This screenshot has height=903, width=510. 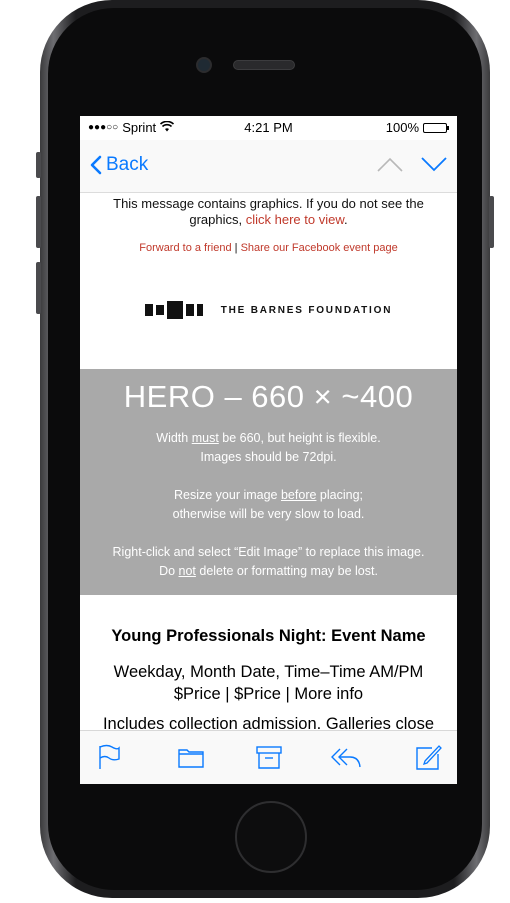 I want to click on click-here-link: click here to view, so click(x=295, y=219).